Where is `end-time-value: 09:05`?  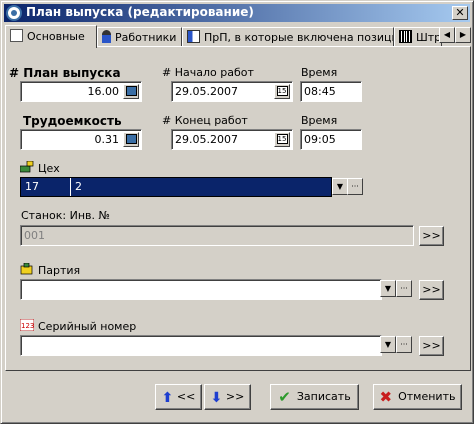
end-time-value: 09:05 is located at coordinates (320, 139).